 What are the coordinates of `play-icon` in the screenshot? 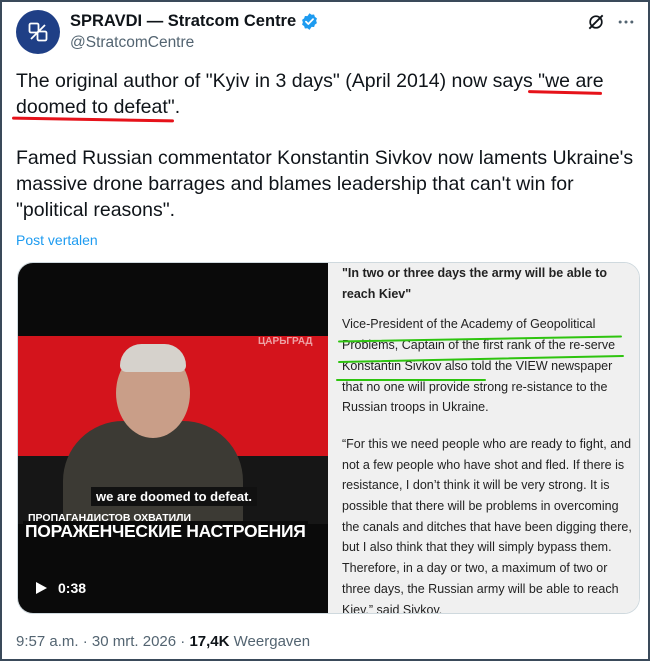 It's located at (41, 588).